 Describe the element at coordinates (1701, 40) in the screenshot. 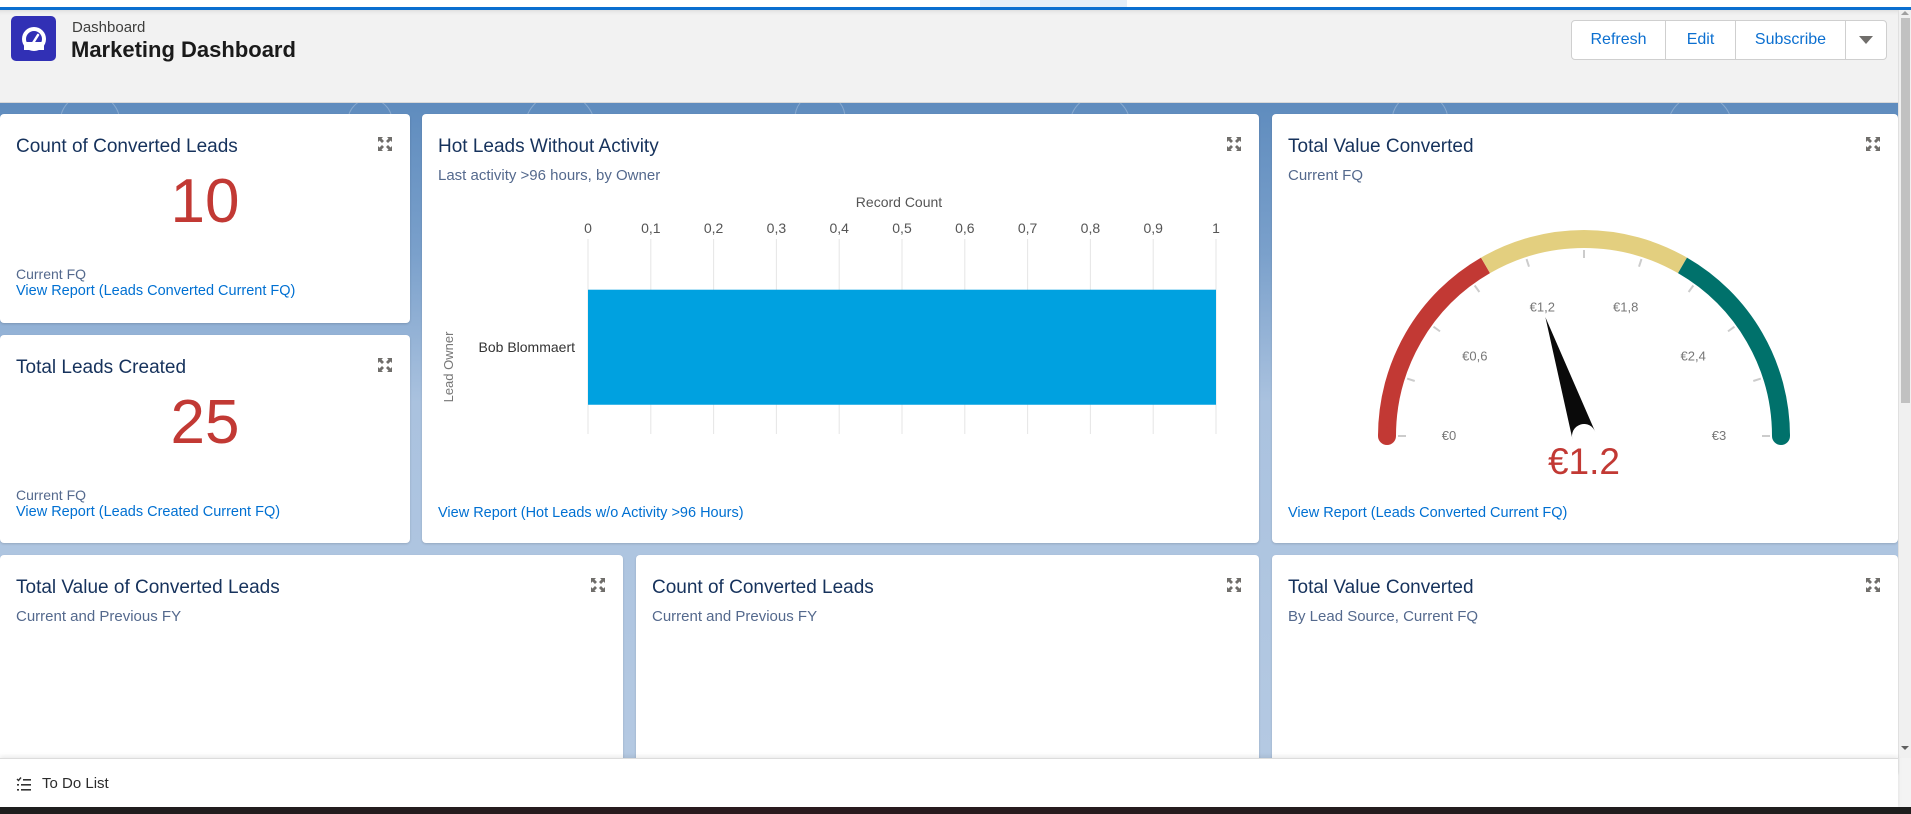

I see `edit-button: Edit` at that location.